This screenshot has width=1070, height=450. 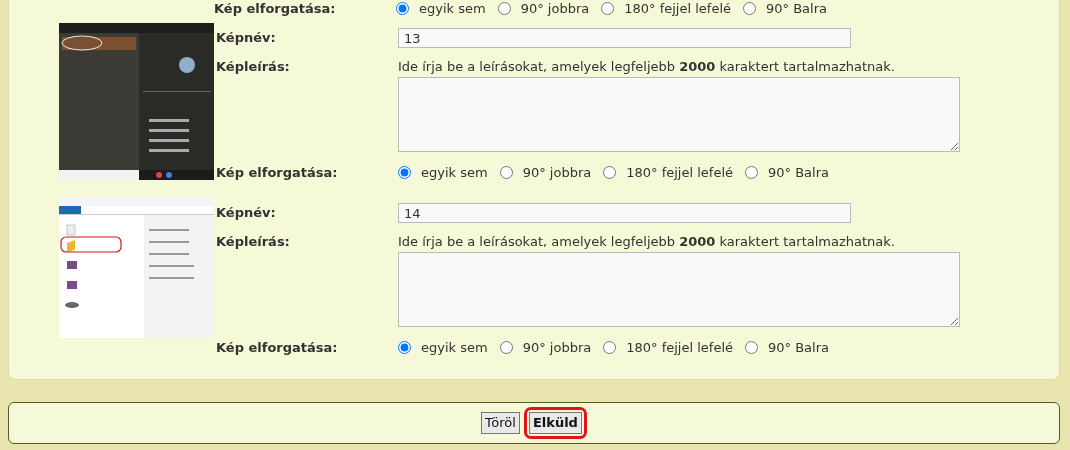 I want to click on submit-button: Elküld, so click(x=555, y=423).